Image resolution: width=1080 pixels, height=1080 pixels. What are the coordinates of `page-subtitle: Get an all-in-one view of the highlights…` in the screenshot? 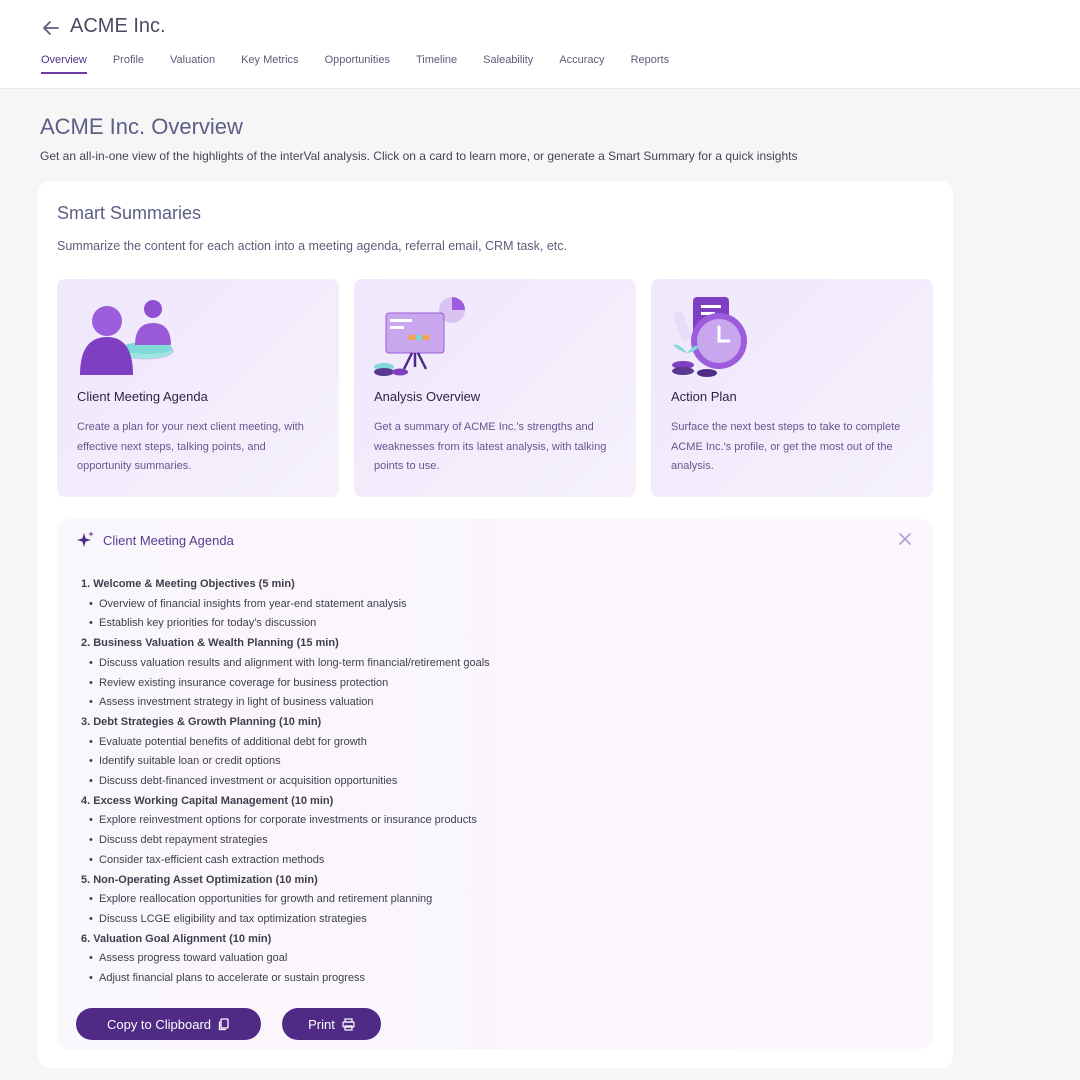 It's located at (419, 156).